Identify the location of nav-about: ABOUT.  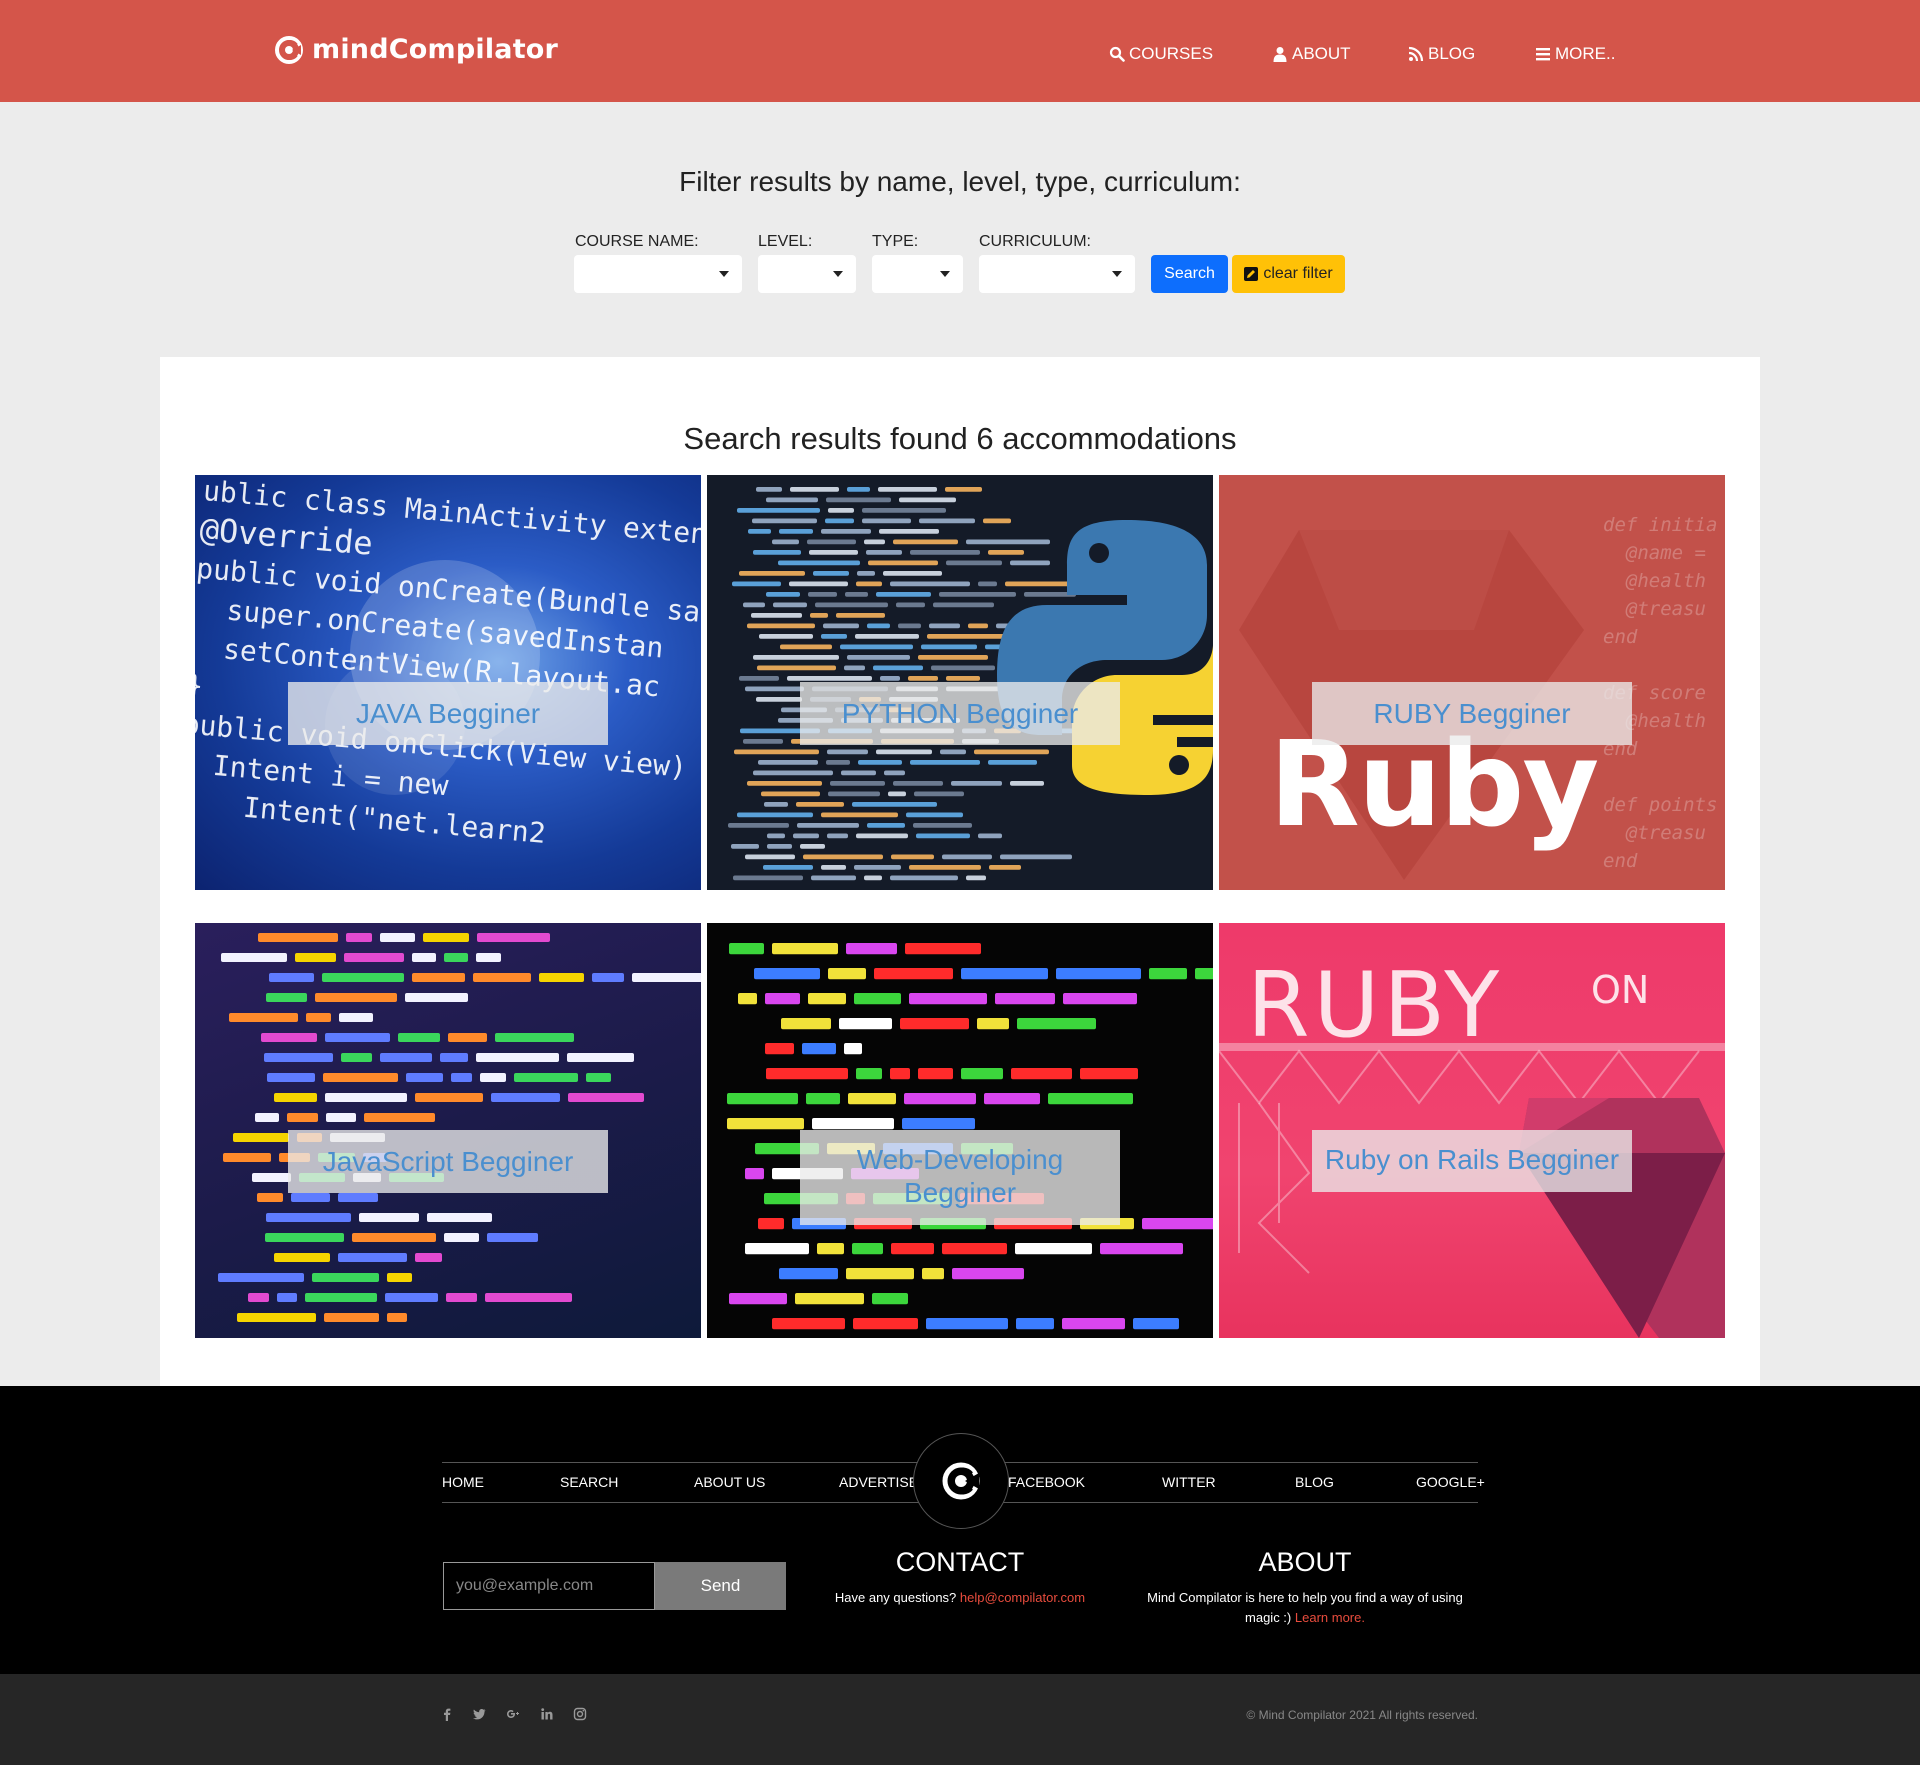
(1311, 54).